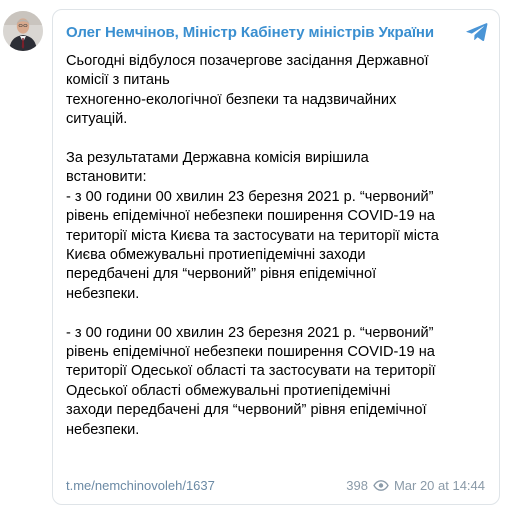 This screenshot has height=520, width=517. Describe the element at coordinates (477, 32) in the screenshot. I see `telegram-icon` at that location.